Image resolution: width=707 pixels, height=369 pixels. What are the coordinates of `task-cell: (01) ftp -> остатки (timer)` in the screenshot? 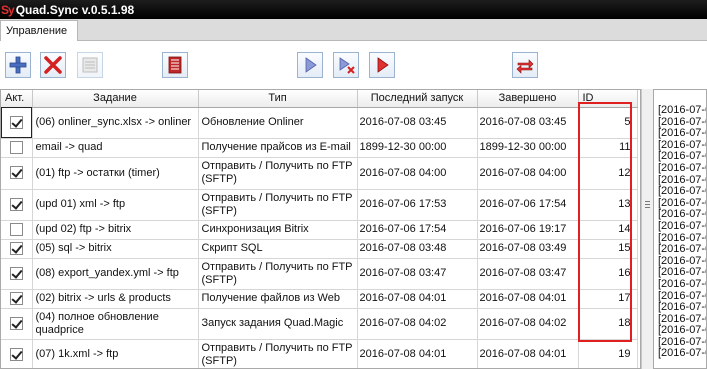 It's located at (115, 173).